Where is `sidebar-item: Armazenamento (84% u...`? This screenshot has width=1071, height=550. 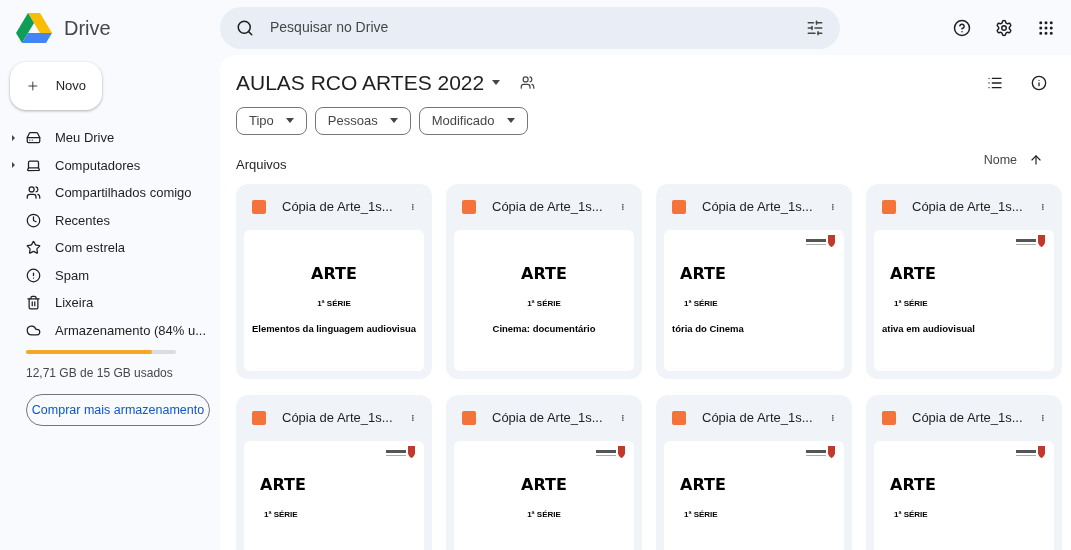 sidebar-item: Armazenamento (84% u... is located at coordinates (115, 330).